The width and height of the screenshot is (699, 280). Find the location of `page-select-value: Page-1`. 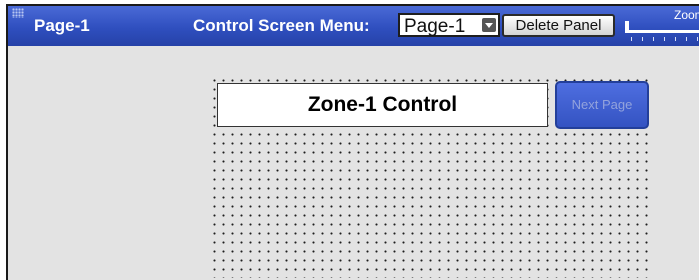

page-select-value: Page-1 is located at coordinates (435, 26).